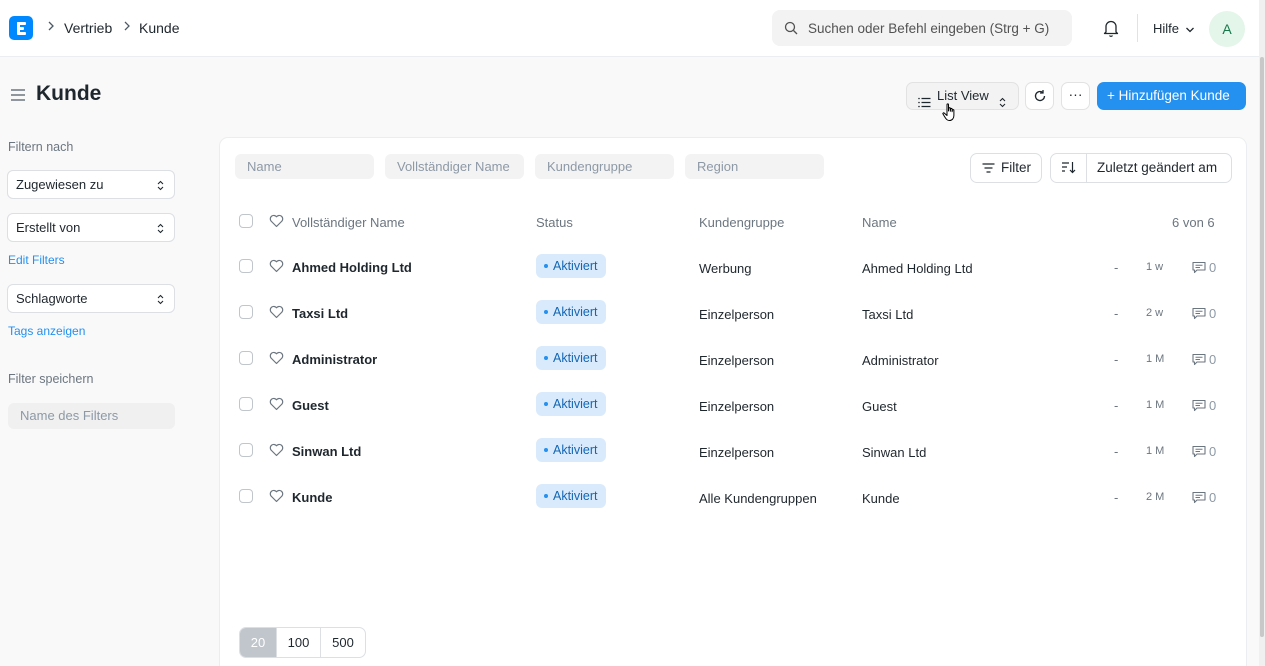 The width and height of the screenshot is (1265, 666). I want to click on page-size-100-button: 100, so click(299, 642).